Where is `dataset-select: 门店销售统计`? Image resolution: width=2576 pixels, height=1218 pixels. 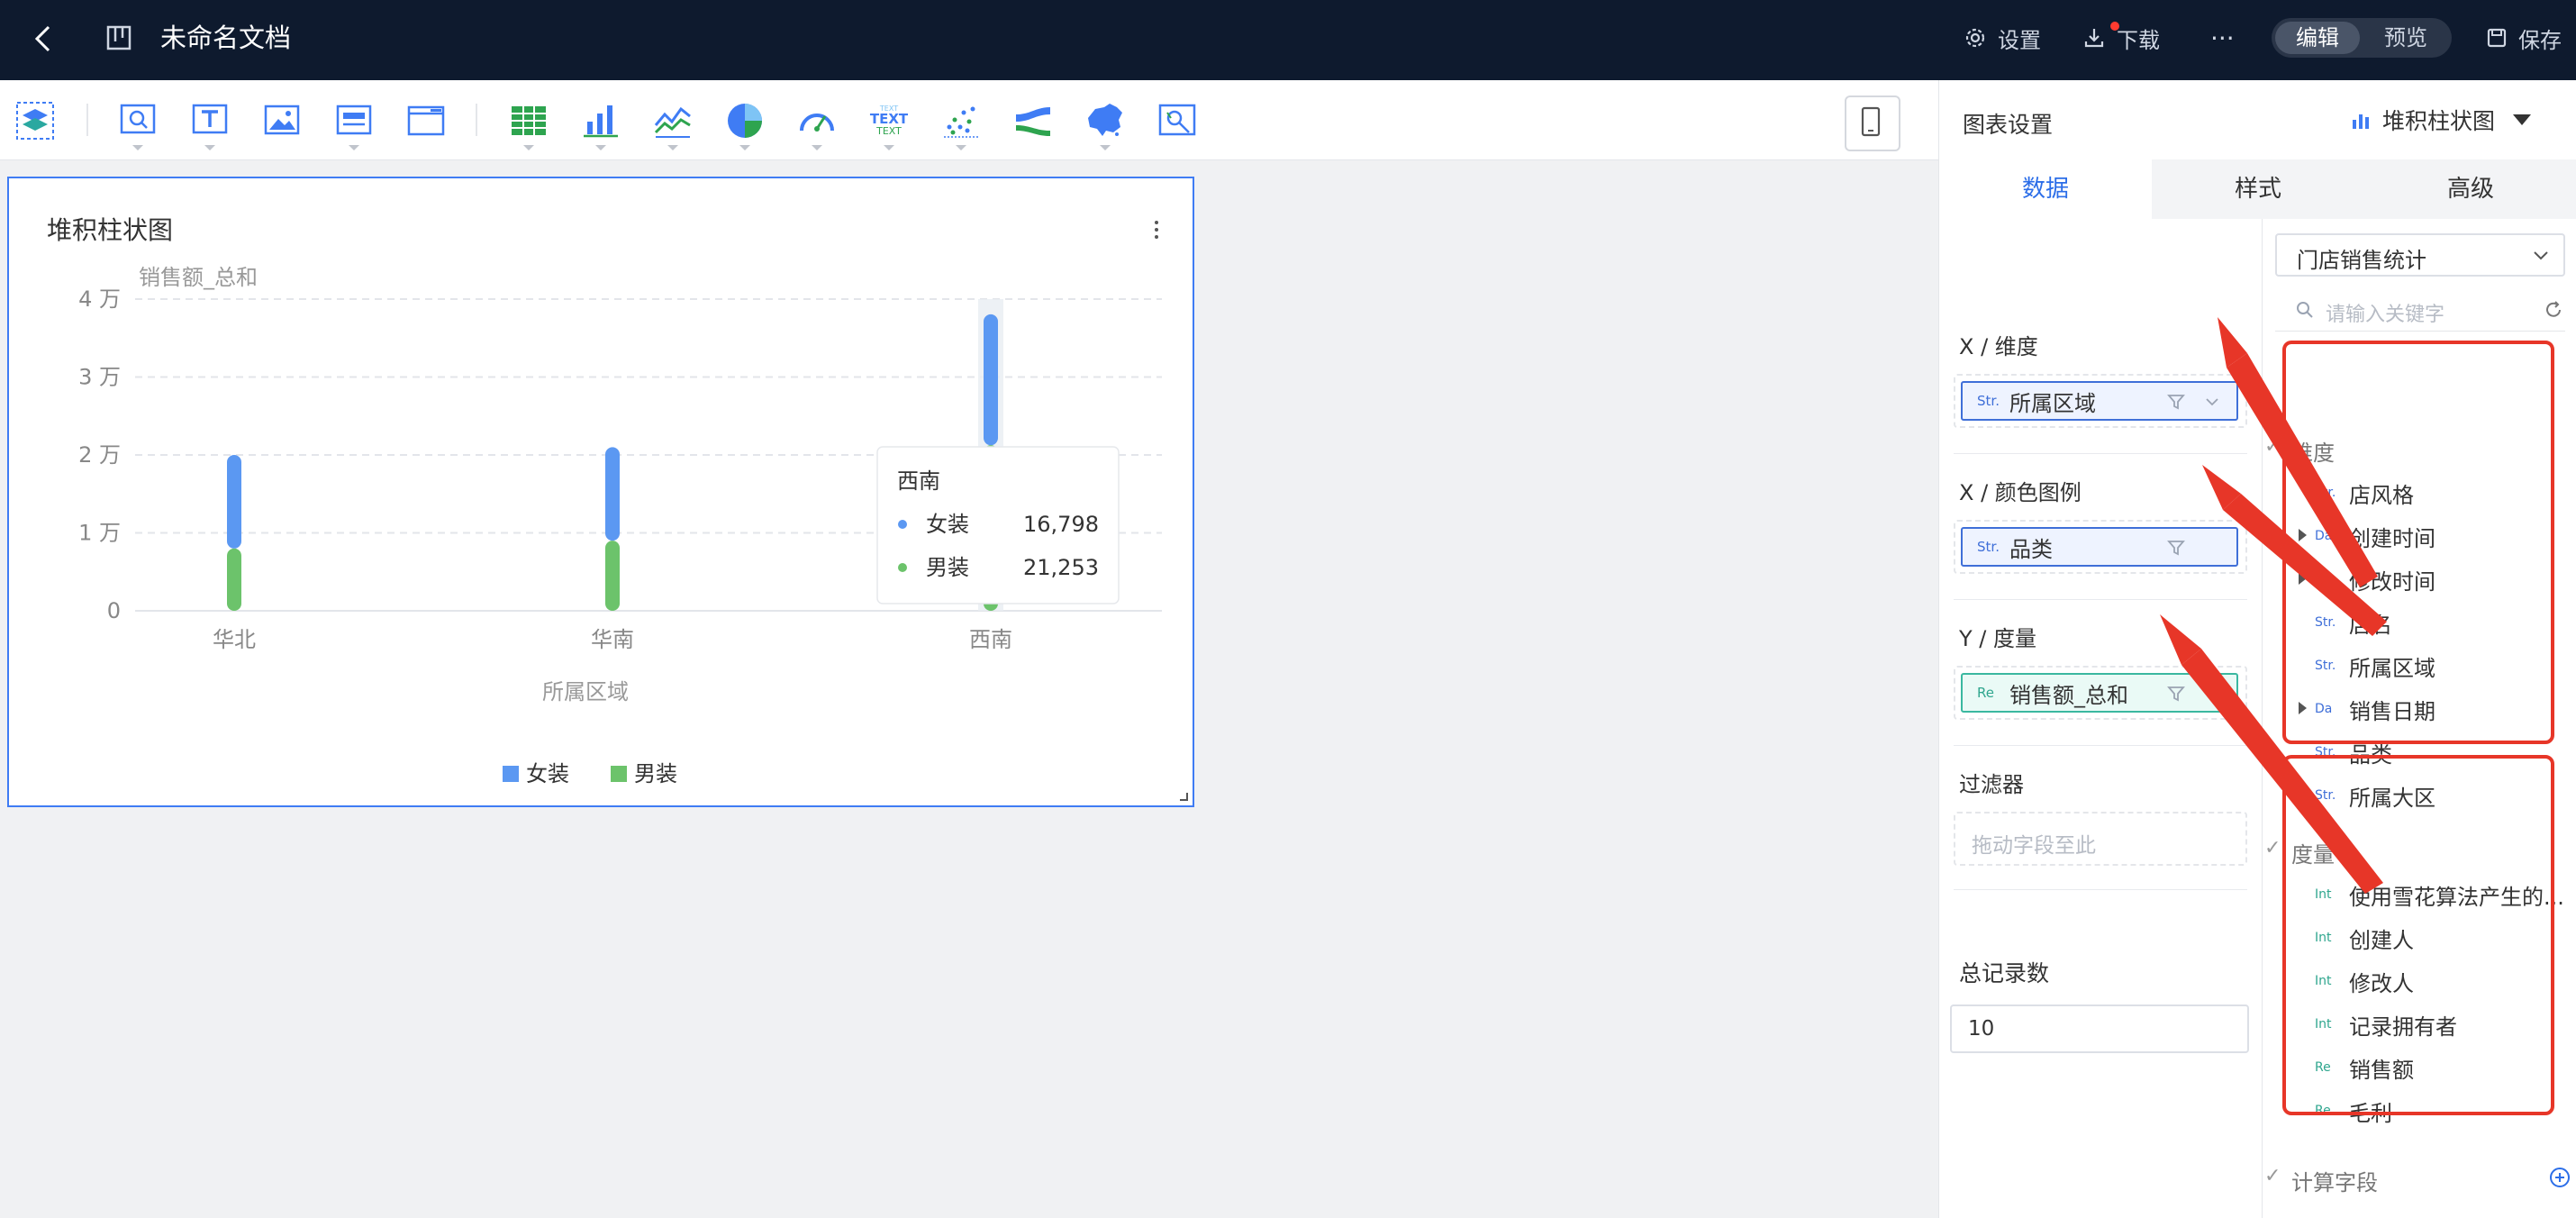 dataset-select: 门店销售统计 is located at coordinates (2420, 255).